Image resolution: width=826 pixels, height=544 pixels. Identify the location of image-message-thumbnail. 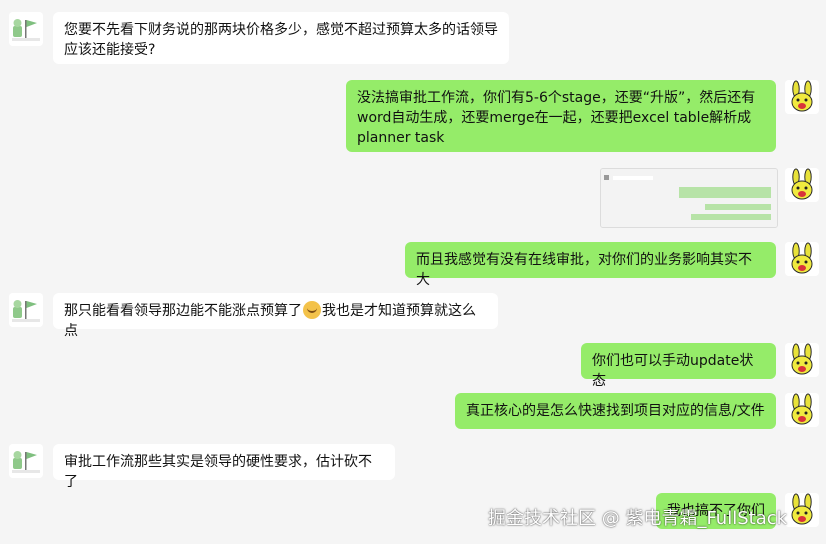
(689, 198).